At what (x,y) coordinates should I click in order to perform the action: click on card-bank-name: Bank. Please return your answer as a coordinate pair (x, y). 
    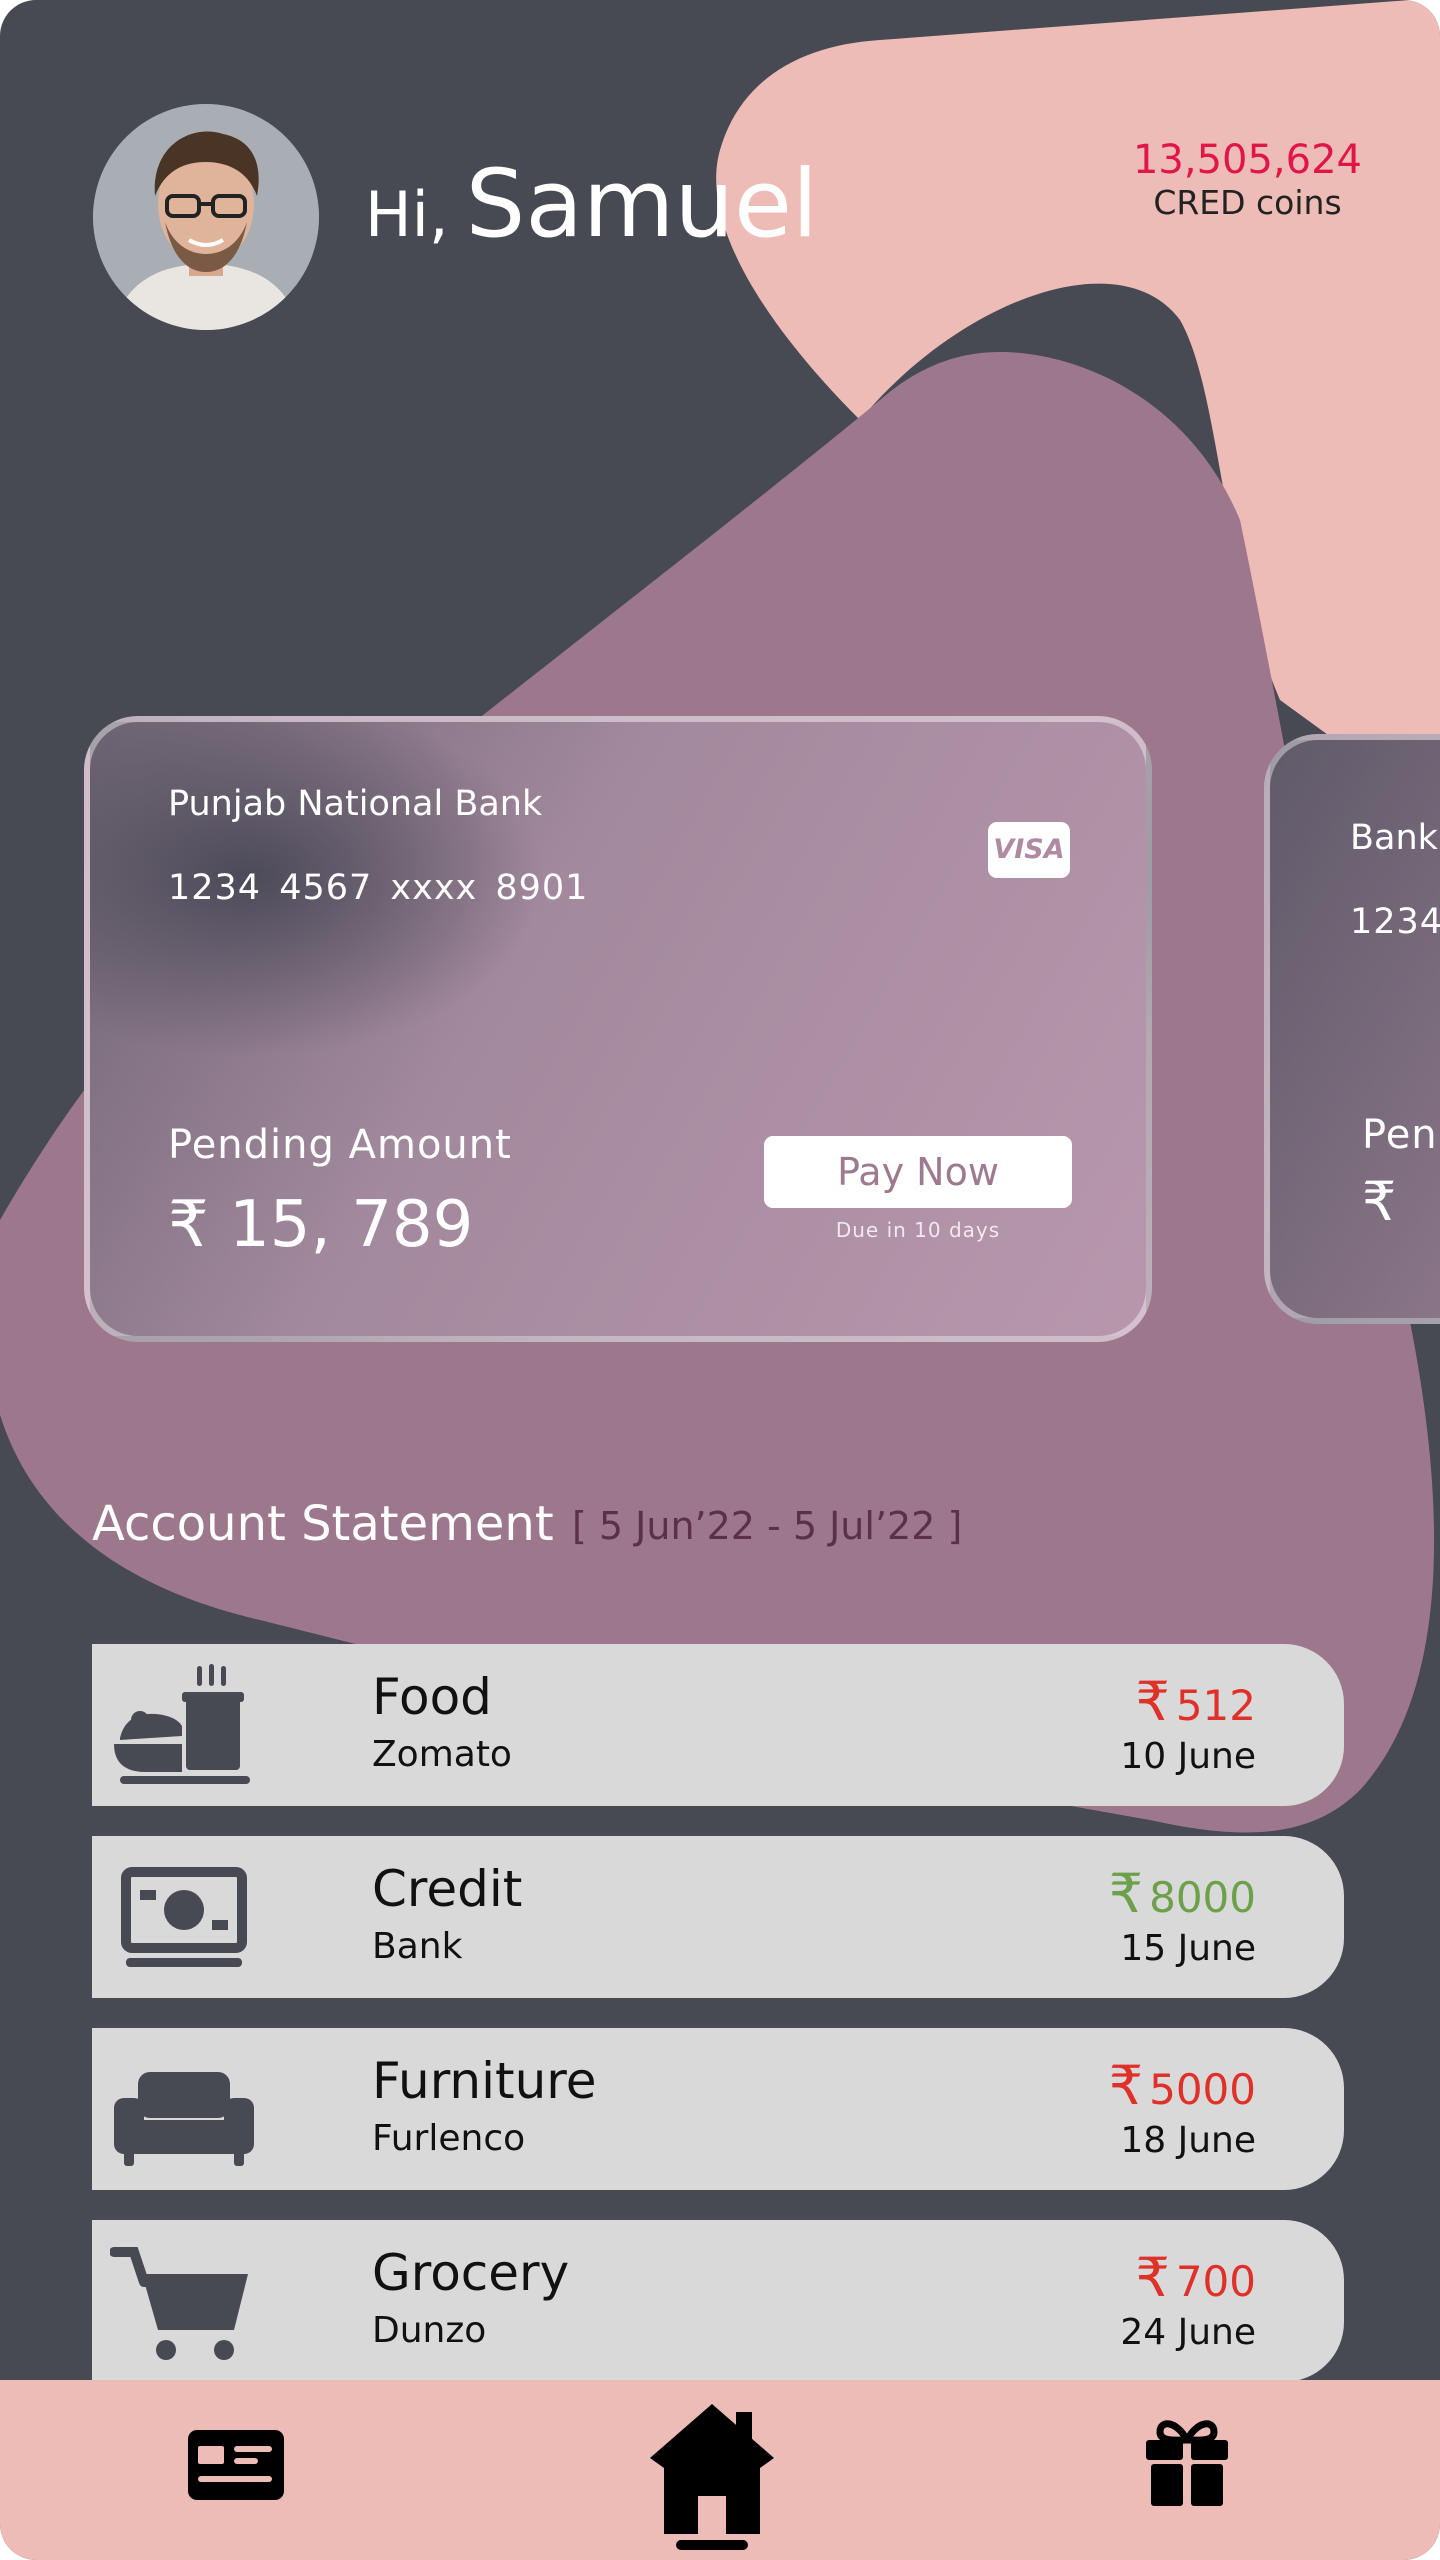
    Looking at the image, I should click on (1394, 838).